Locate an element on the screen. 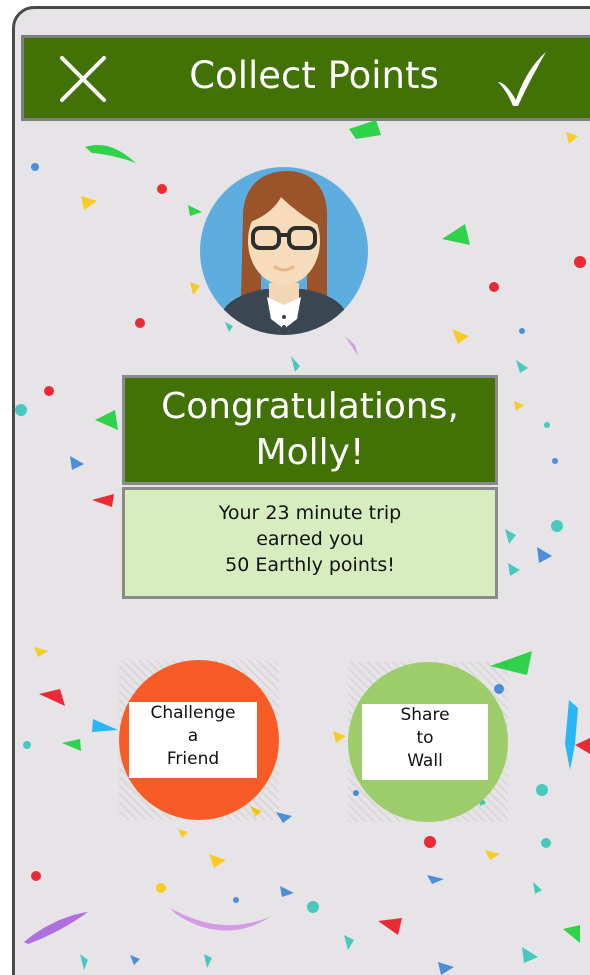  share-label-line-1: Share is located at coordinates (425, 715).